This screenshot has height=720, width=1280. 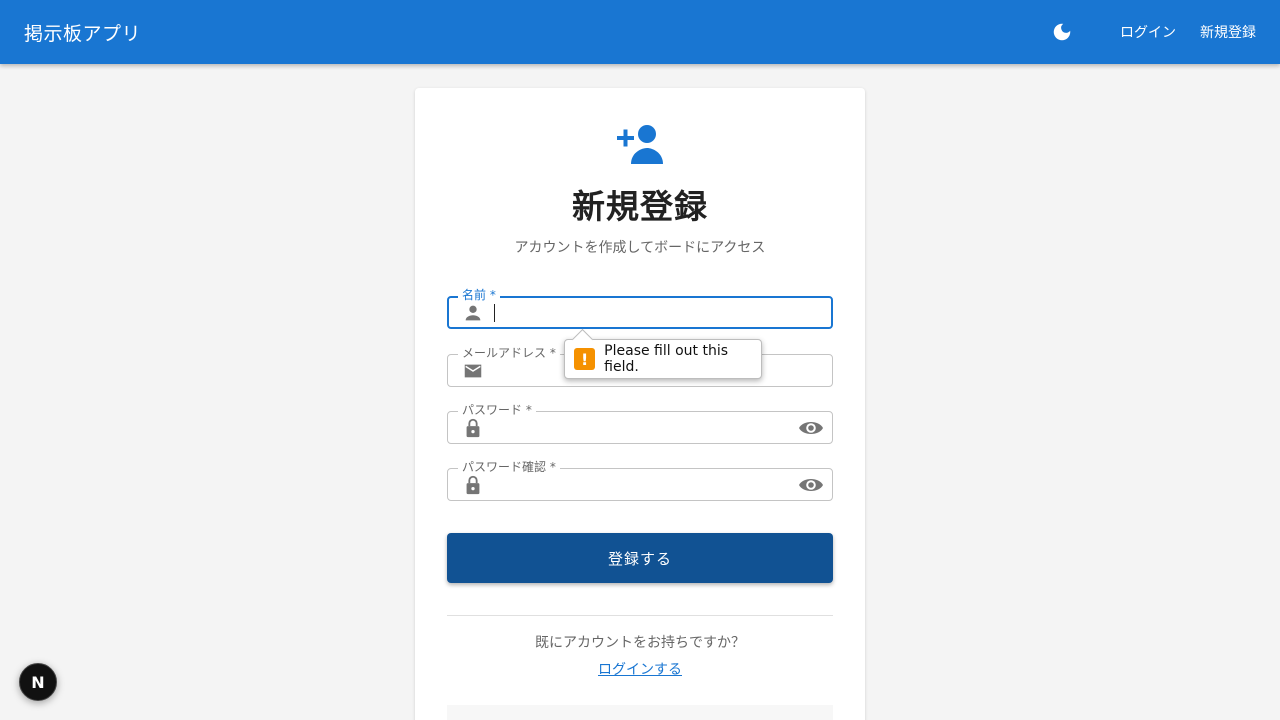 I want to click on bottom-panel, so click(x=640, y=712).